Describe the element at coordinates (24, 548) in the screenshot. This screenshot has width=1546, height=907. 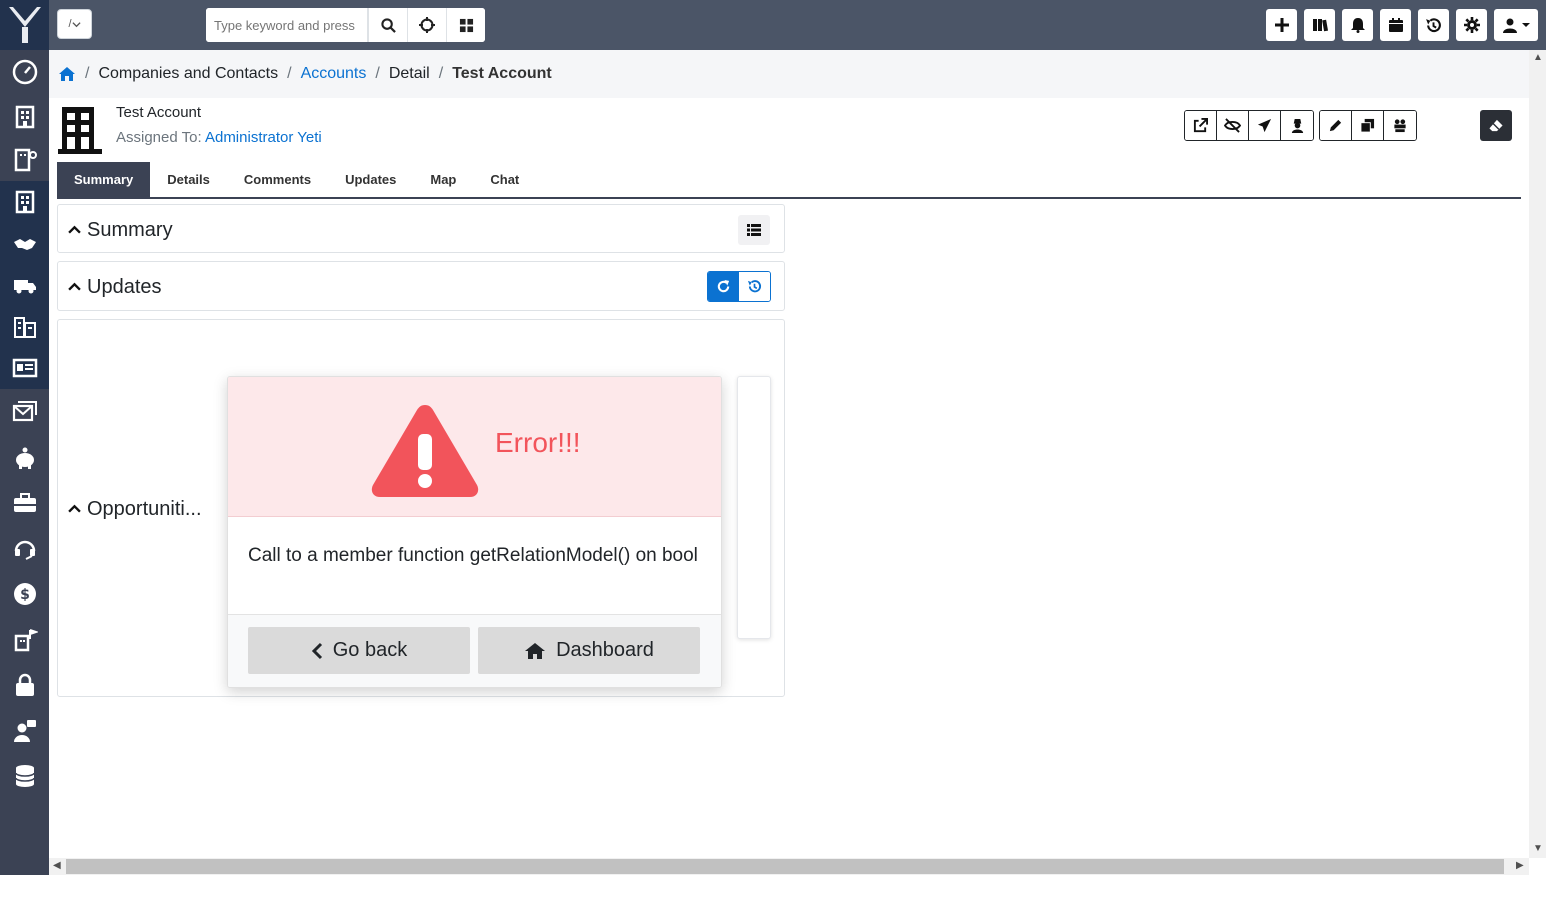
I see `headset-icon` at that location.